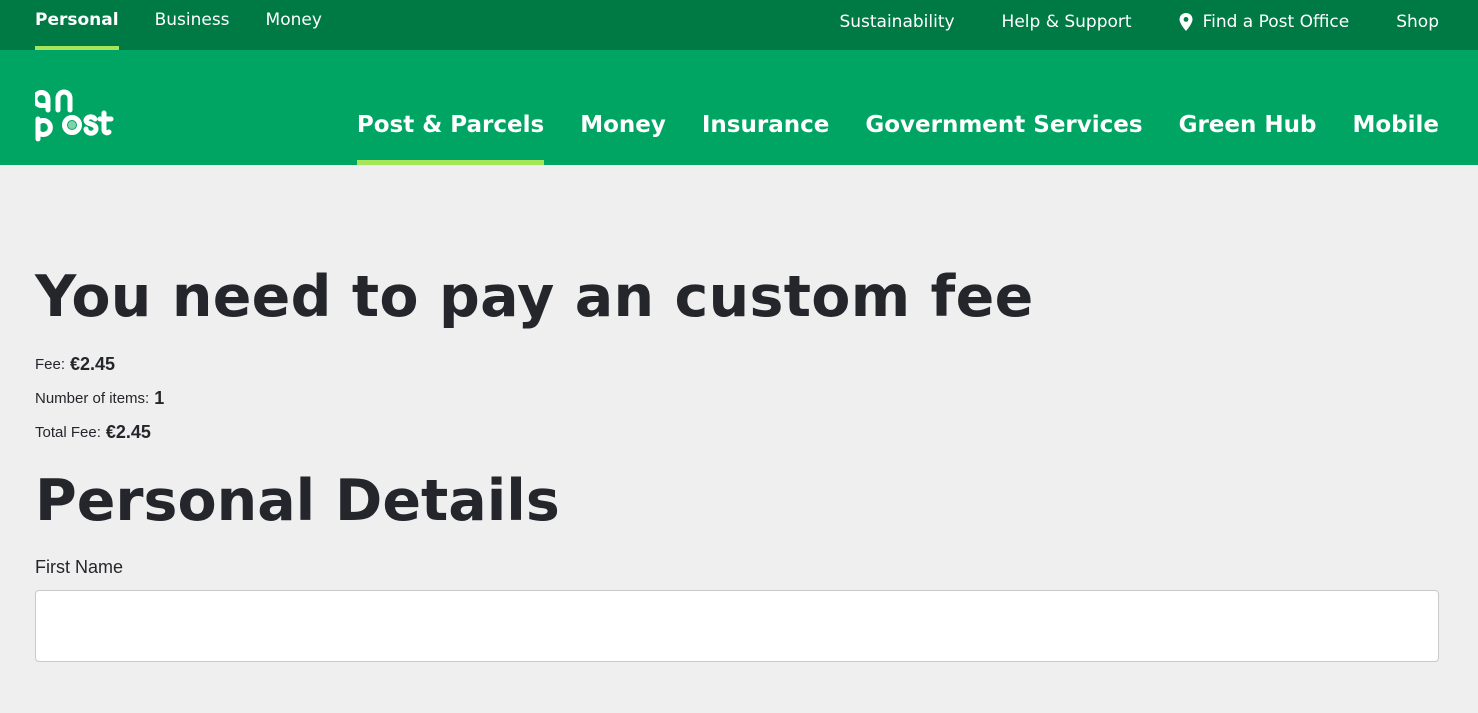  I want to click on map-pin-icon, so click(1186, 22).